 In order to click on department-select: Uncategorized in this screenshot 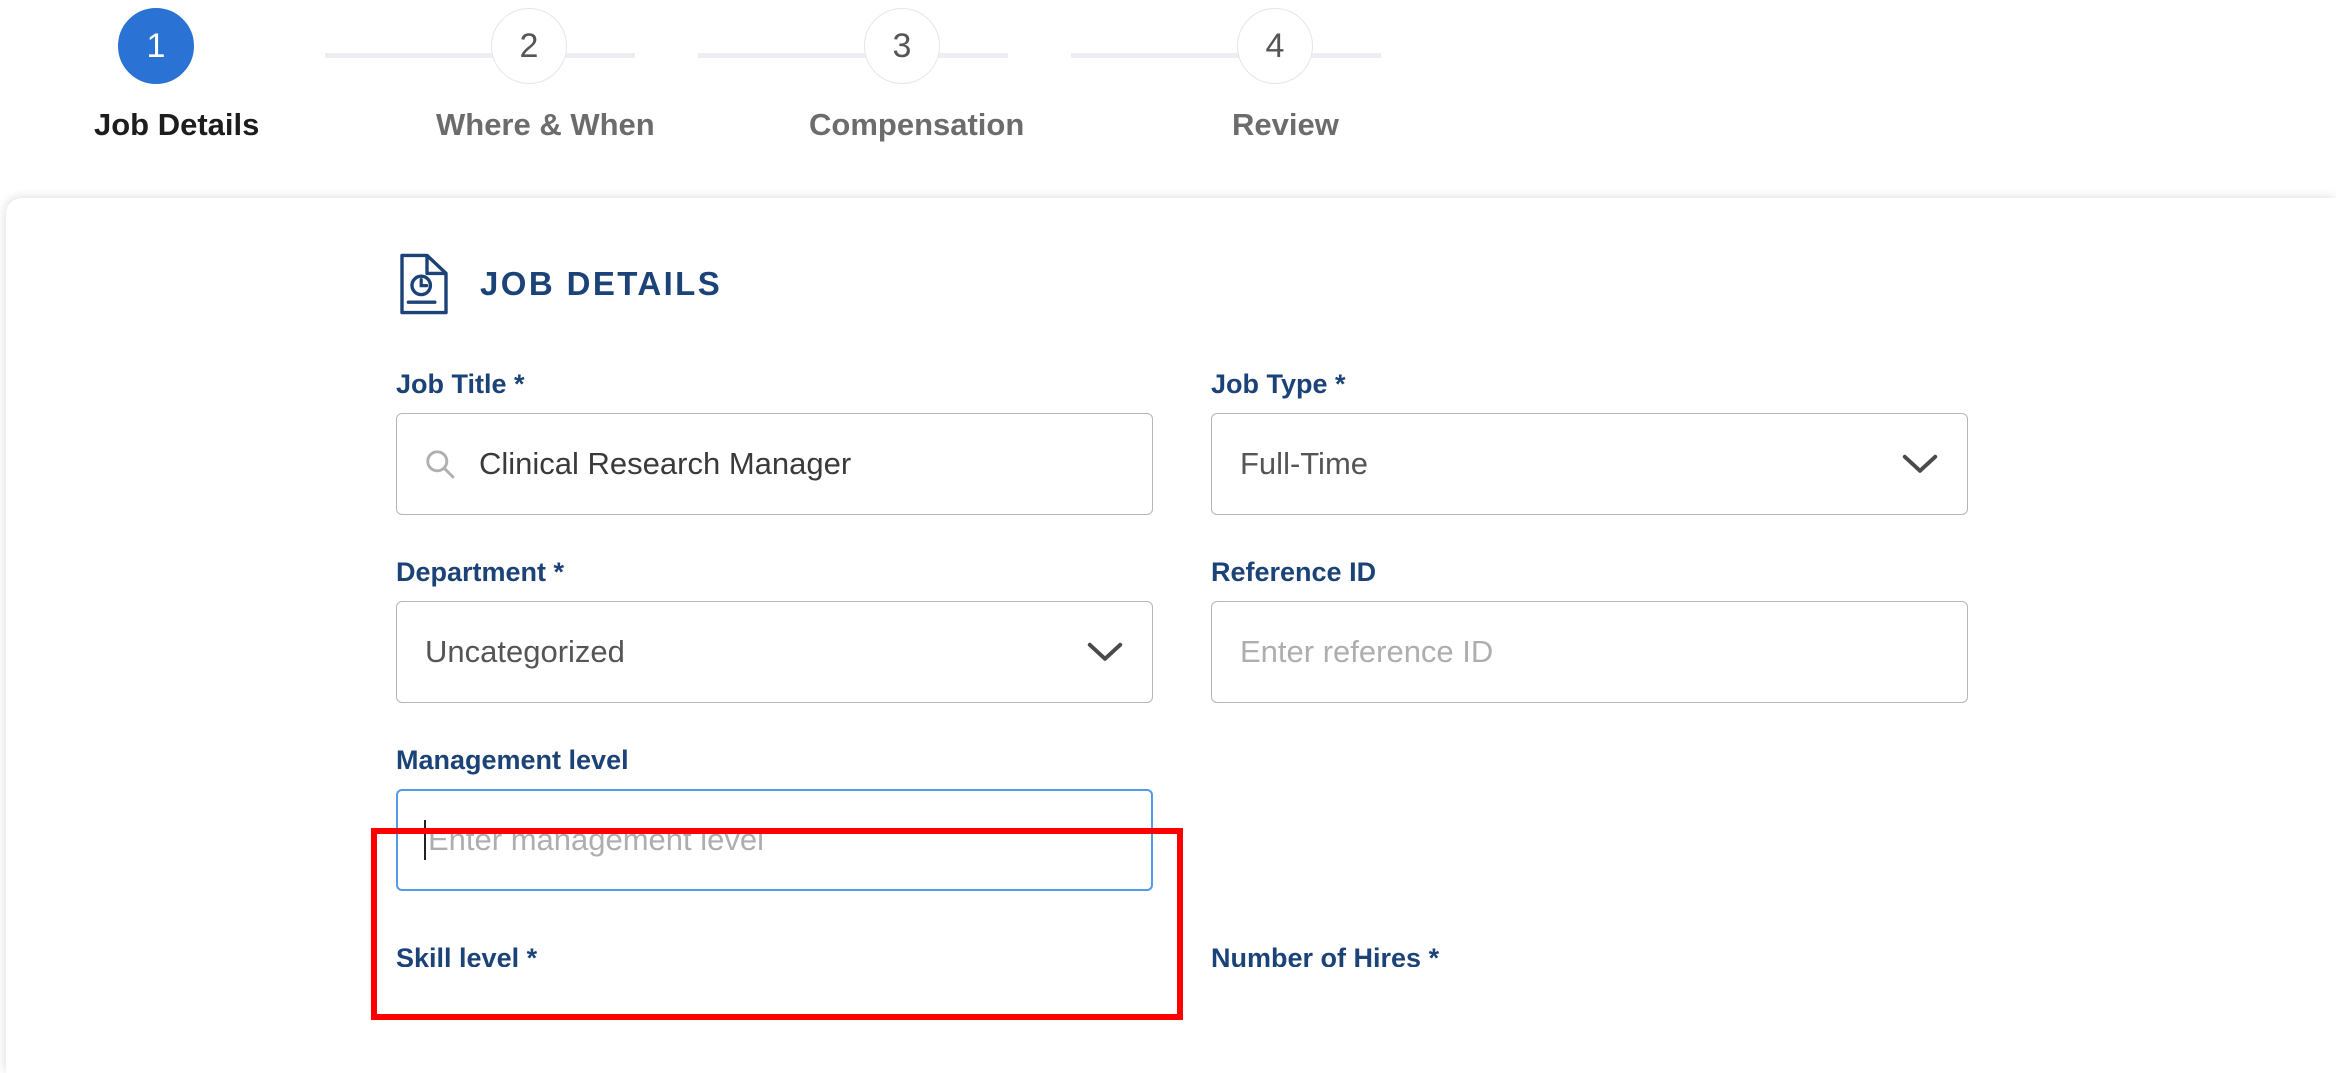, I will do `click(774, 652)`.